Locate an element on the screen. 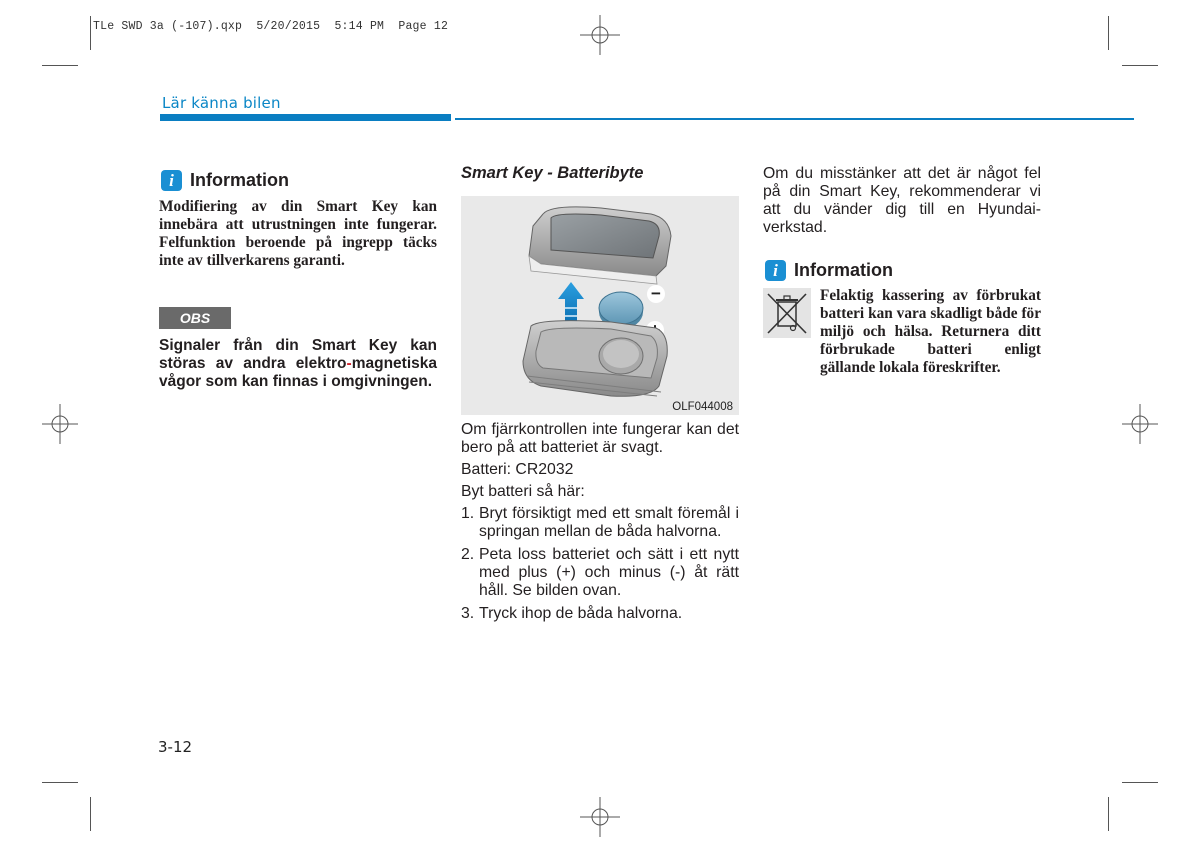 This screenshot has width=1200, height=848. registration-mark-left is located at coordinates (60, 424).